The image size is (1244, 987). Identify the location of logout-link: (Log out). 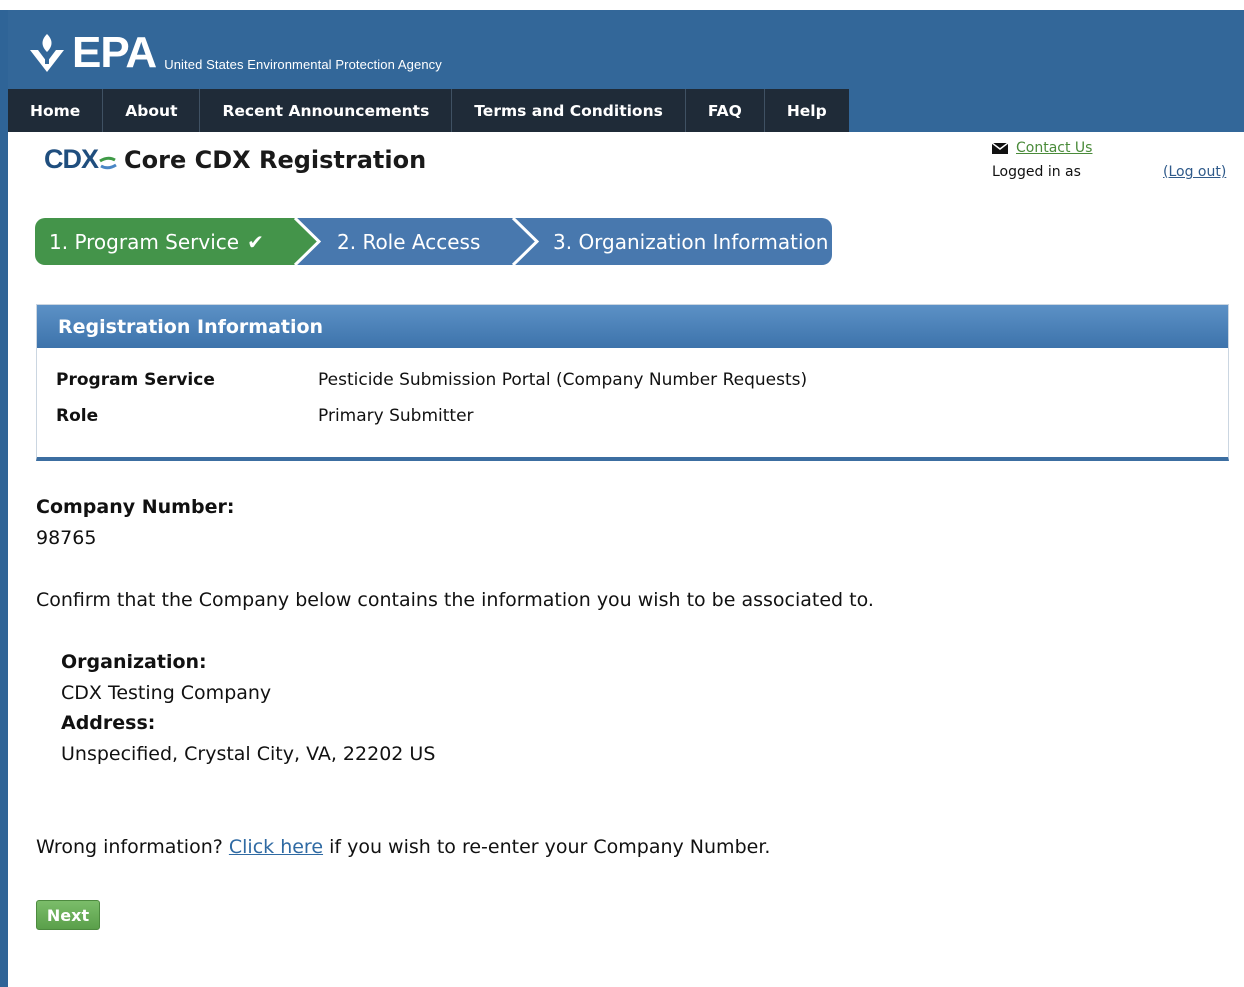
(1194, 172).